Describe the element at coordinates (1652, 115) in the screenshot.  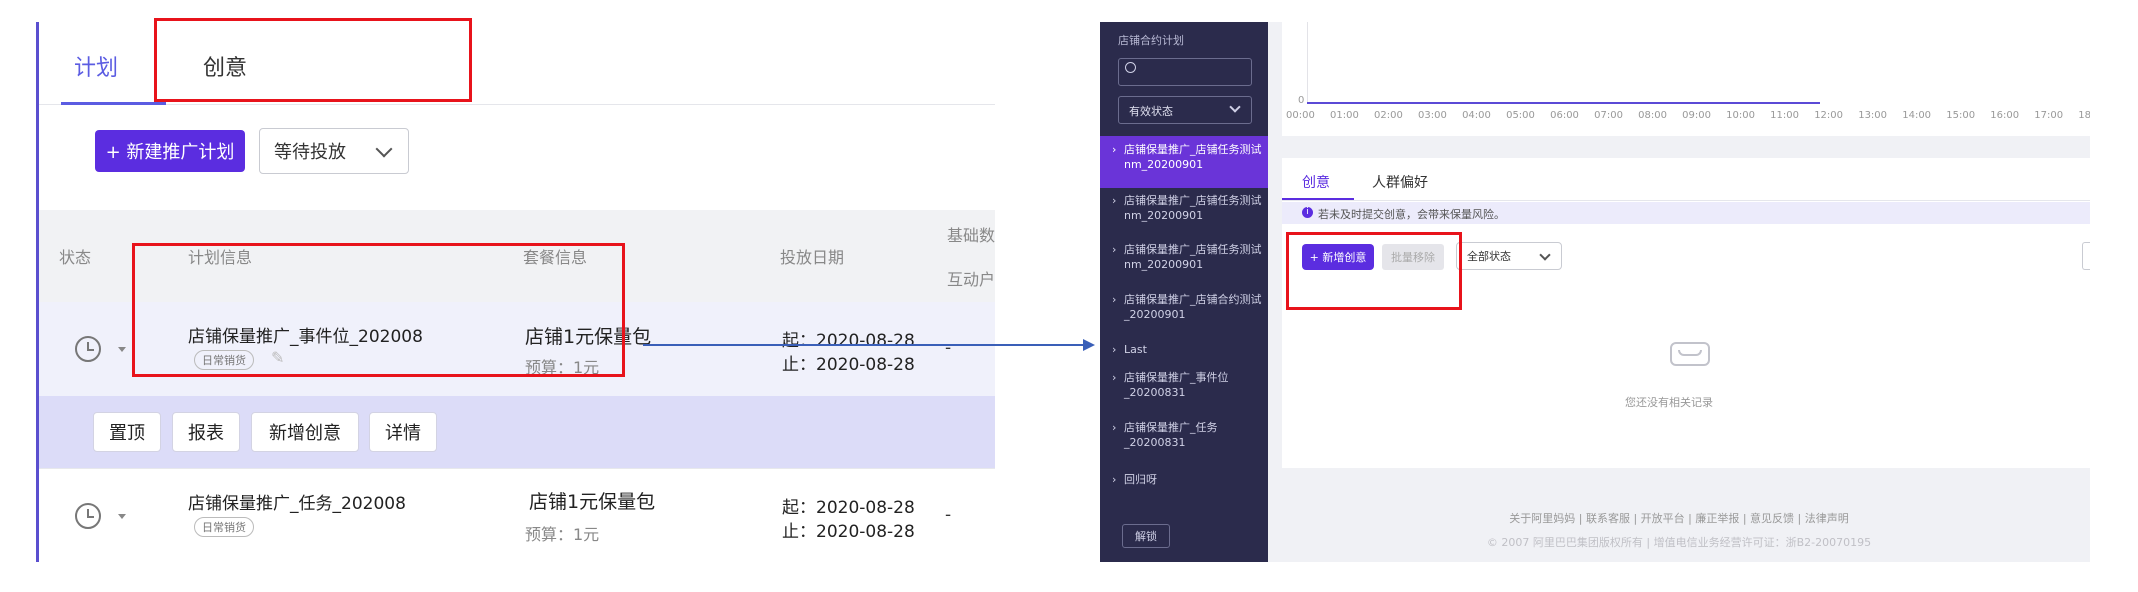
I see `x-tick: 08:00` at that location.